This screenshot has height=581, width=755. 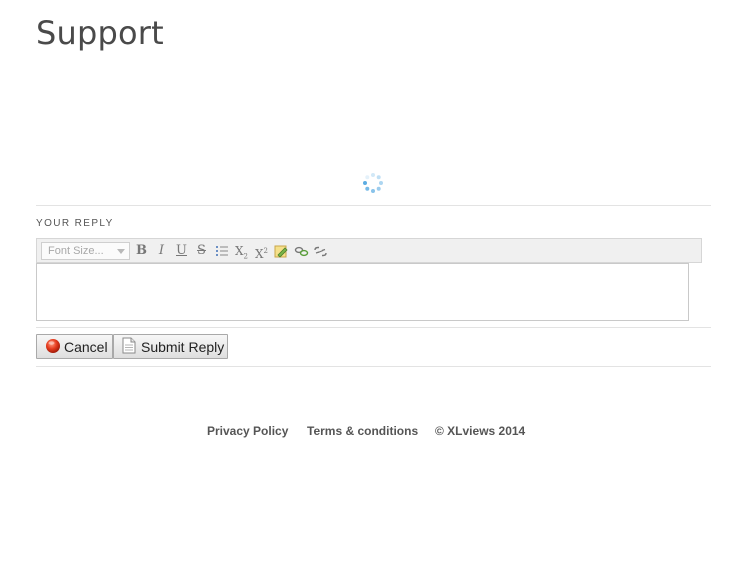 What do you see at coordinates (245, 256) in the screenshot?
I see `subscript-mark: 2` at bounding box center [245, 256].